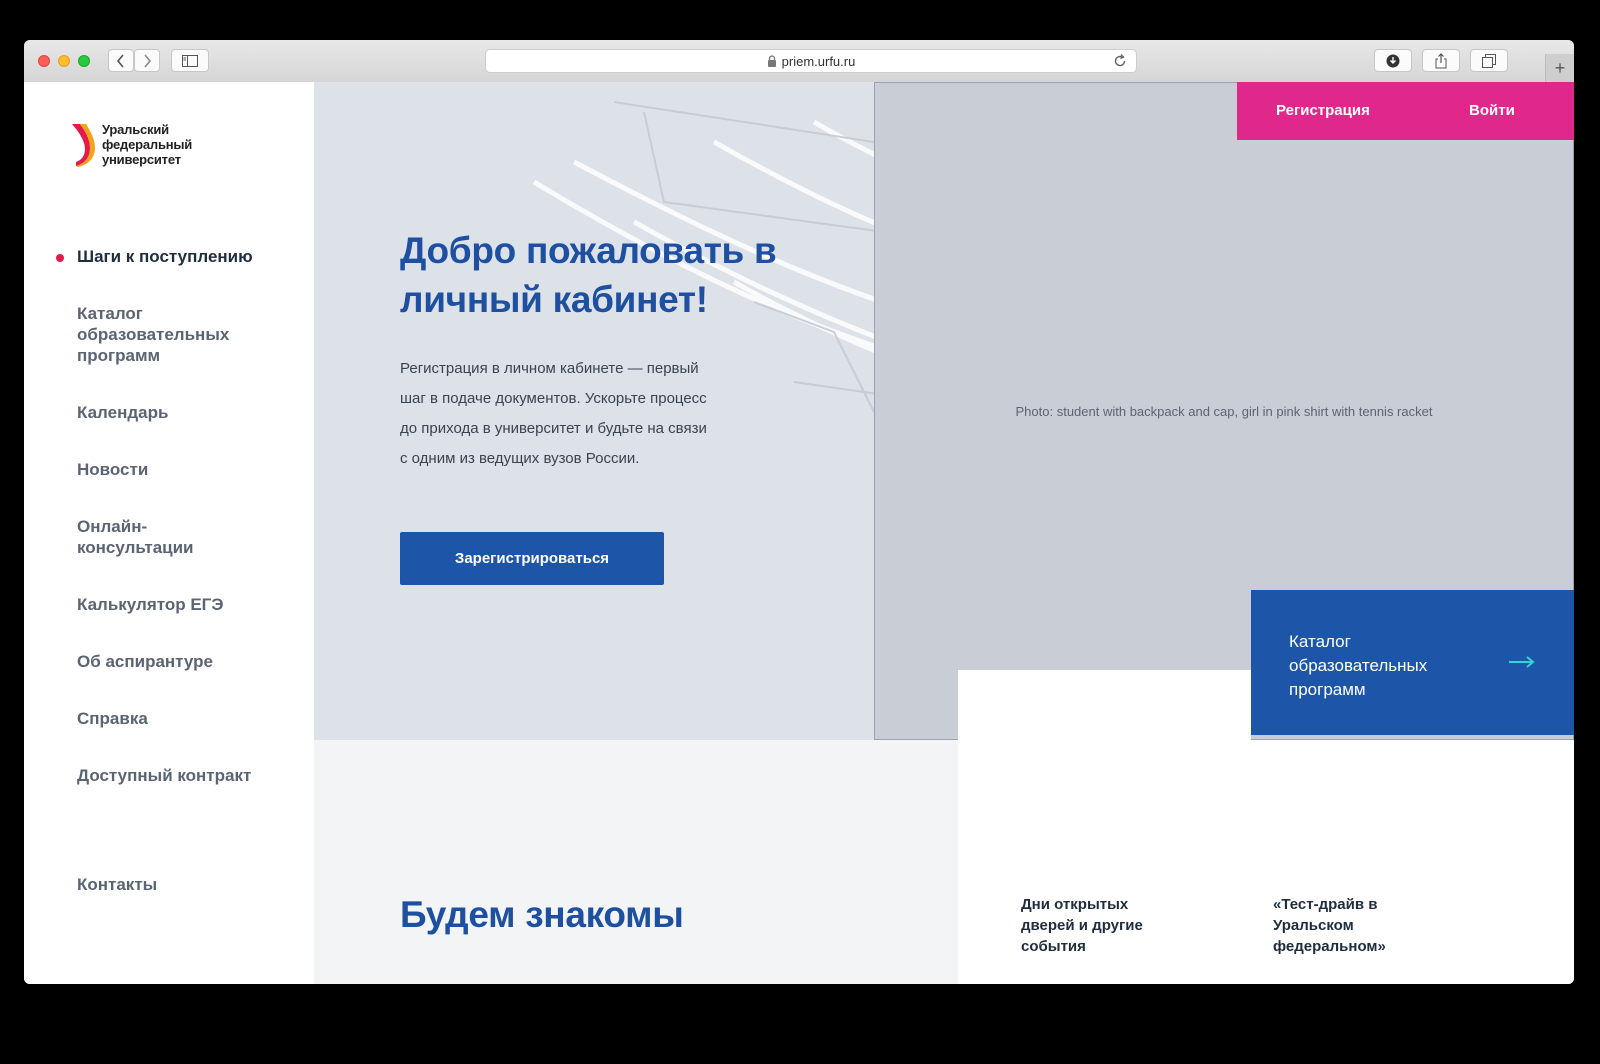 The image size is (1600, 1064). Describe the element at coordinates (1120, 61) in the screenshot. I see `reload-icon` at that location.